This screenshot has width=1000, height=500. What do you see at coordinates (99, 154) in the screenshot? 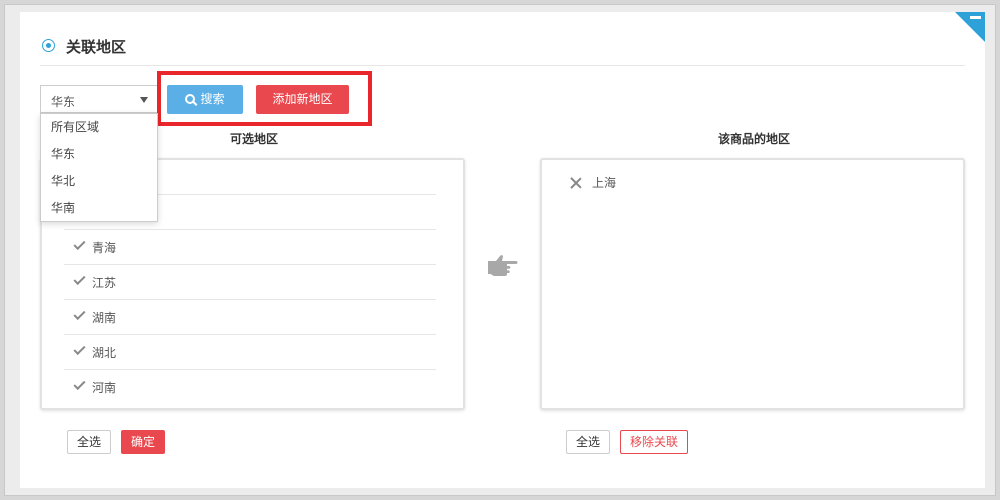
I see `dropdown-option-east: 华东` at bounding box center [99, 154].